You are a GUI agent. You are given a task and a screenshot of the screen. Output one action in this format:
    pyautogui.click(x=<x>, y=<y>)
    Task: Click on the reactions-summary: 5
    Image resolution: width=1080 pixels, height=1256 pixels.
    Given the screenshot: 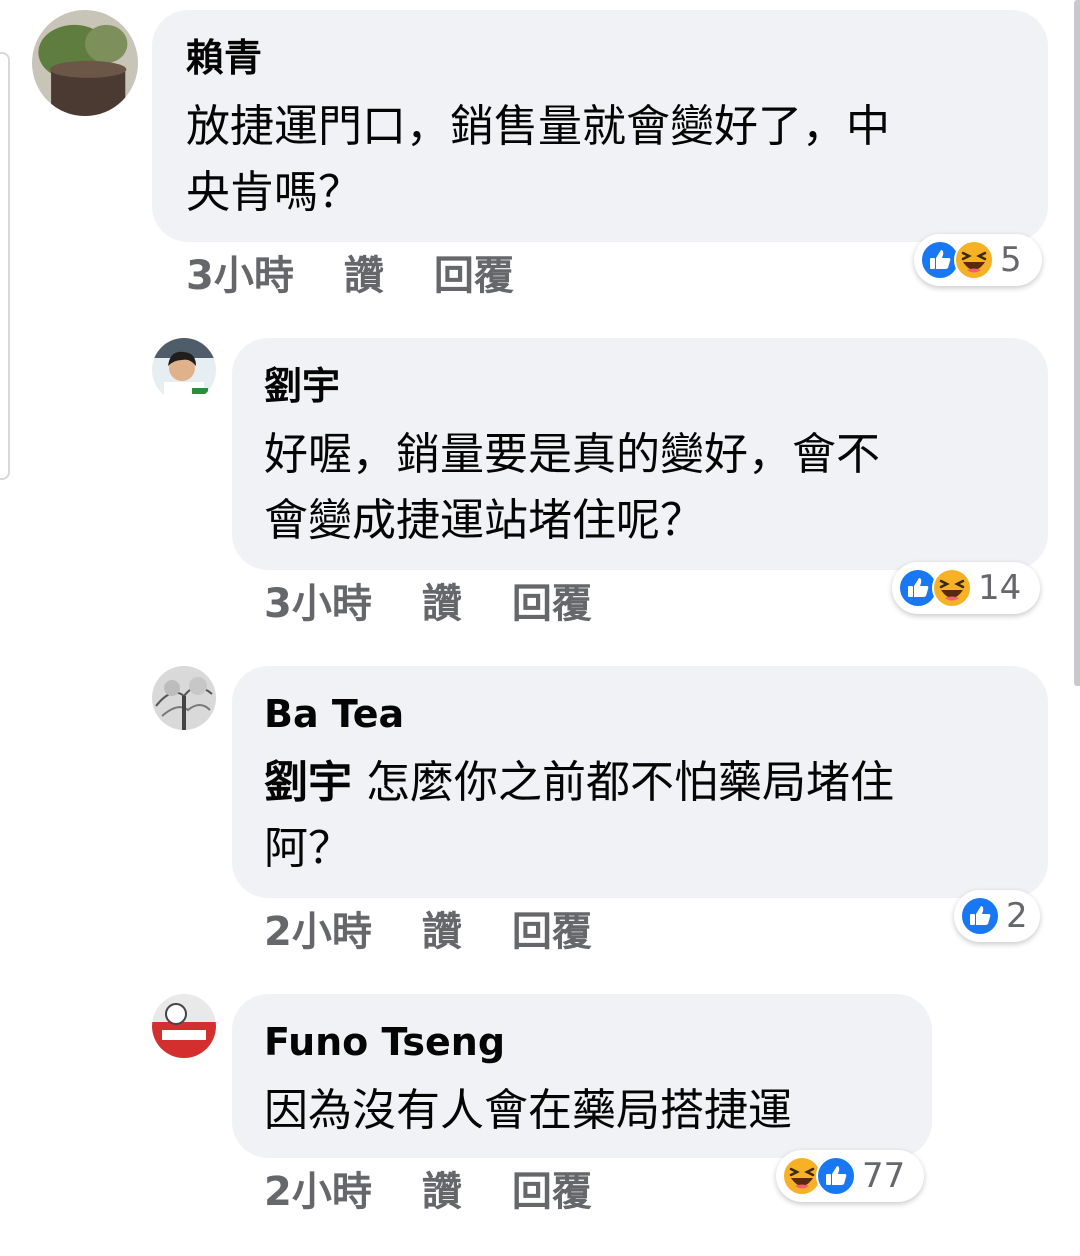 What is the action you would take?
    pyautogui.click(x=978, y=260)
    